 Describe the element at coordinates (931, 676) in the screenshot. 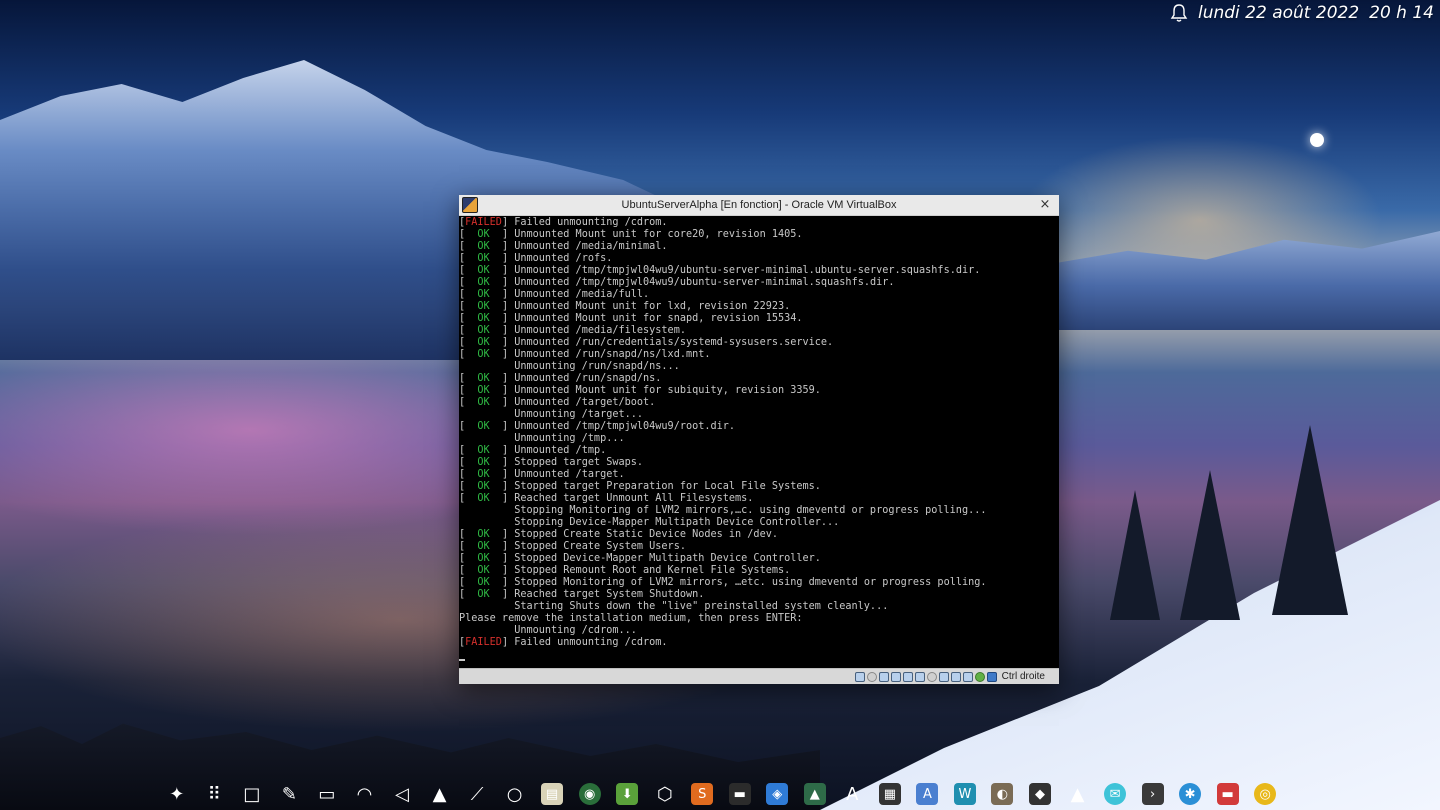

I see `display-icon` at that location.